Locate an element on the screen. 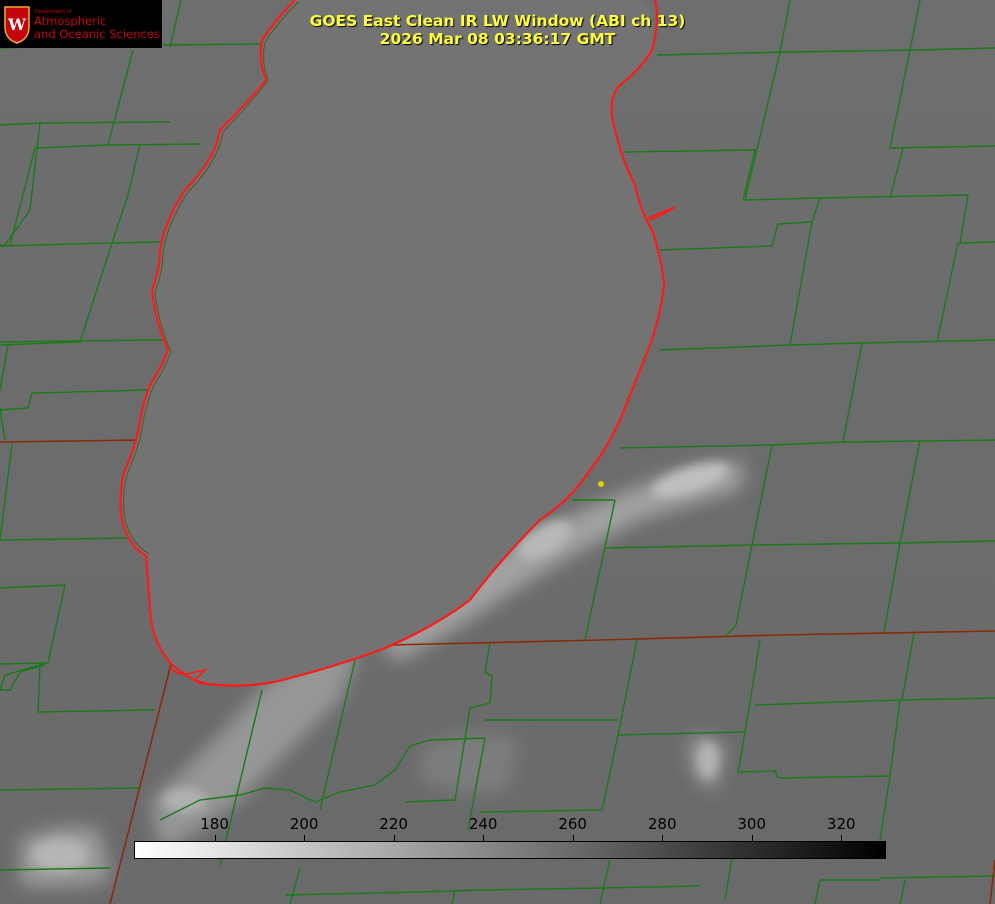 Image resolution: width=995 pixels, height=904 pixels. colorbar-tick-label: 240 is located at coordinates (483, 824).